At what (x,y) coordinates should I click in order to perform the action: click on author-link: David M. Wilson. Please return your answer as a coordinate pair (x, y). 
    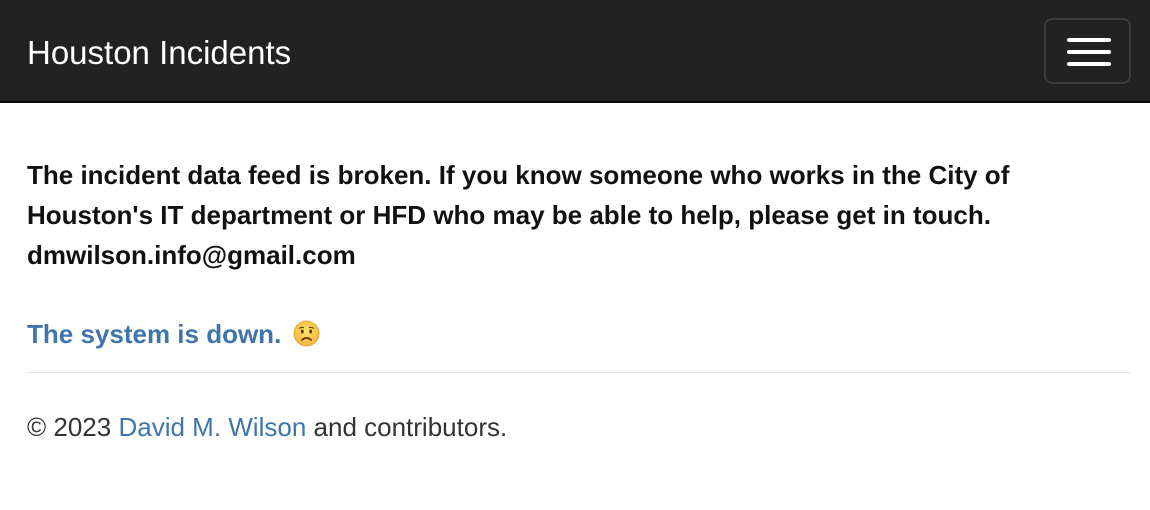
    Looking at the image, I should click on (212, 427).